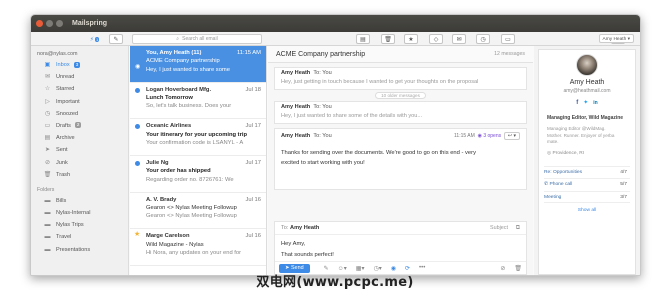  I want to click on snooze-toolbar-button: ◷, so click(483, 39).